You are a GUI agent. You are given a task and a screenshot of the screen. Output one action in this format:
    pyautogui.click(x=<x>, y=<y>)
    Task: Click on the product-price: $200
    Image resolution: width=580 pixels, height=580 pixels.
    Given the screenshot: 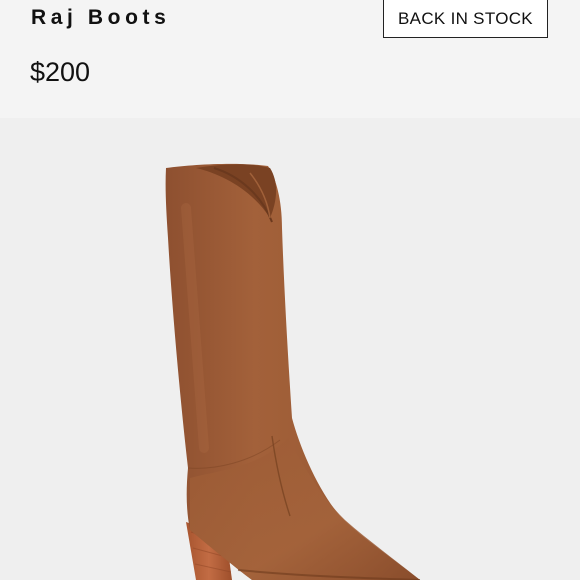 What is the action you would take?
    pyautogui.click(x=60, y=72)
    